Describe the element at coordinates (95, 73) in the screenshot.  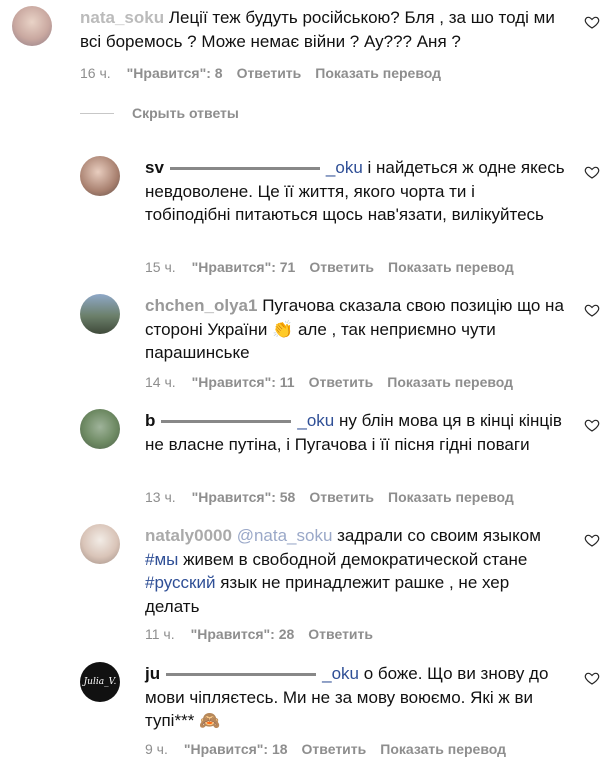
I see `timestamp: 16 ч.` at that location.